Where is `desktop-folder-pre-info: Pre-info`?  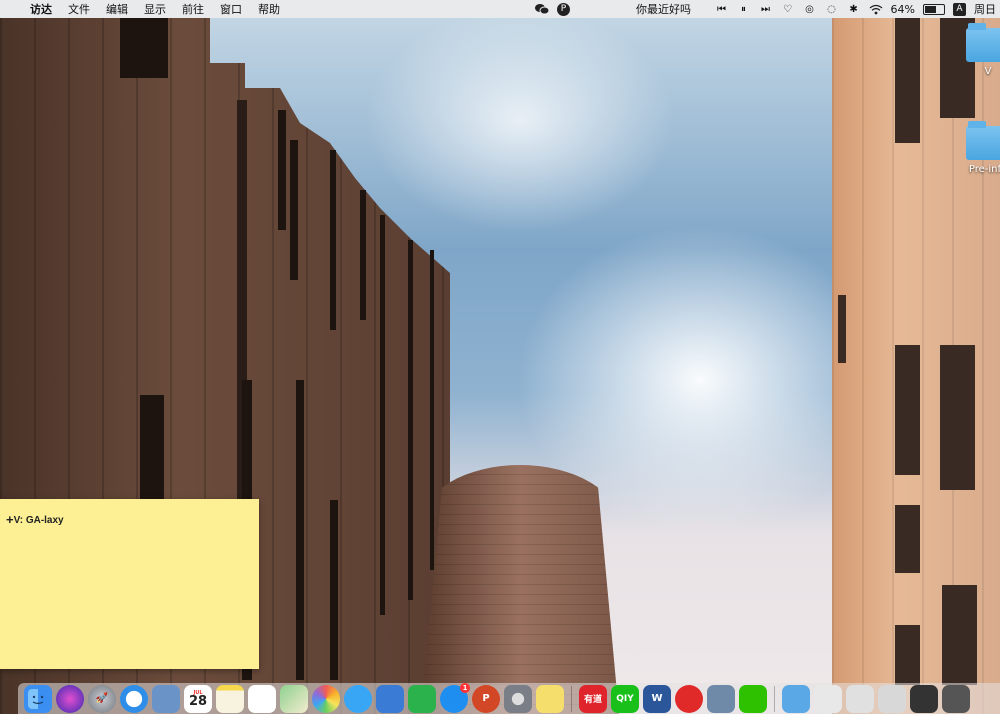 desktop-folder-pre-info: Pre-info is located at coordinates (979, 148).